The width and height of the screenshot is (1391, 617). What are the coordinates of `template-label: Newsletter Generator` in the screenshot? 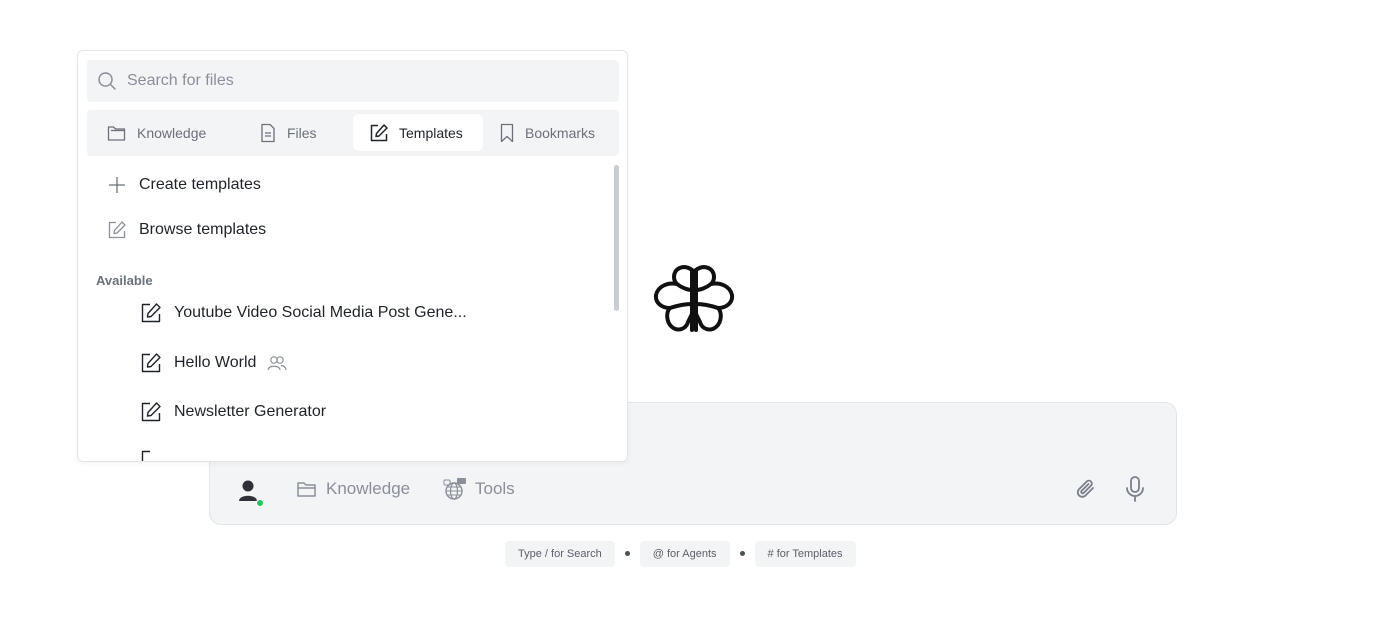 It's located at (250, 411).